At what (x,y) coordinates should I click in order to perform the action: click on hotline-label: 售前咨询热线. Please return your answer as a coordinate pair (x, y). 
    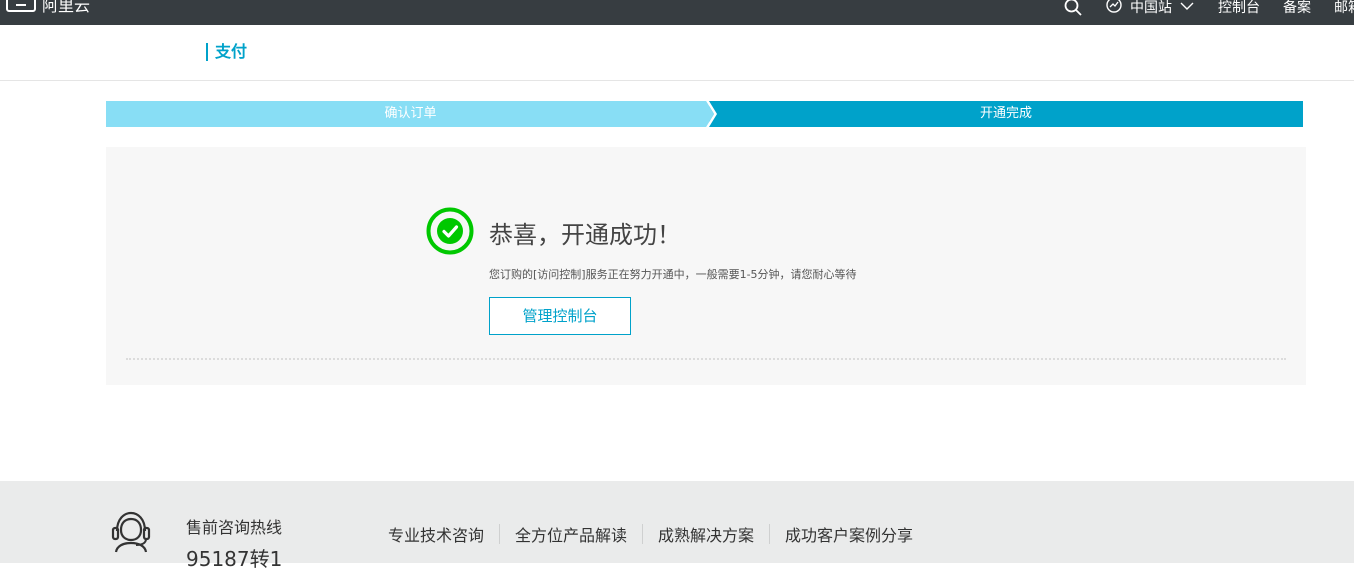
    Looking at the image, I should click on (234, 527).